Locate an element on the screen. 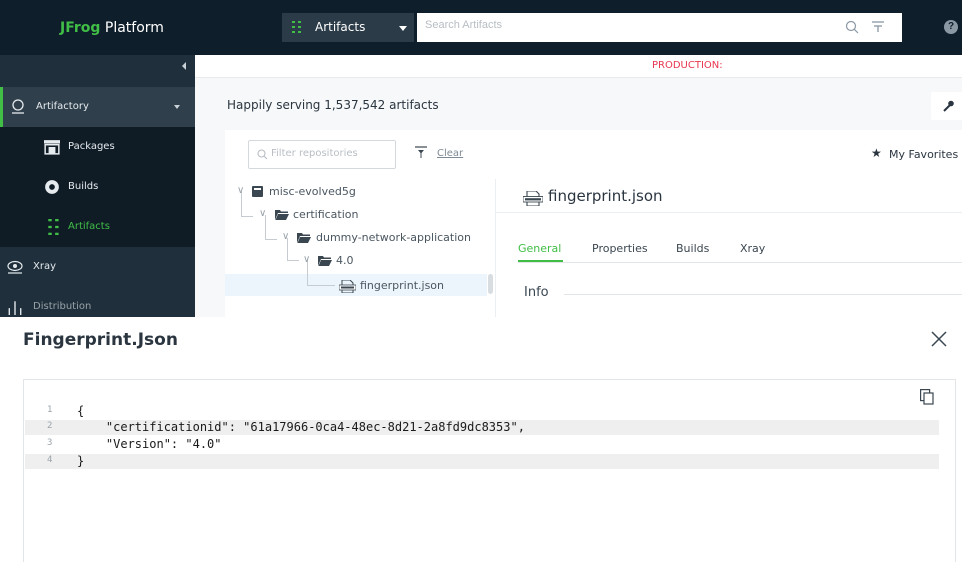 The image size is (962, 562). info-section-title: Info is located at coordinates (536, 292).